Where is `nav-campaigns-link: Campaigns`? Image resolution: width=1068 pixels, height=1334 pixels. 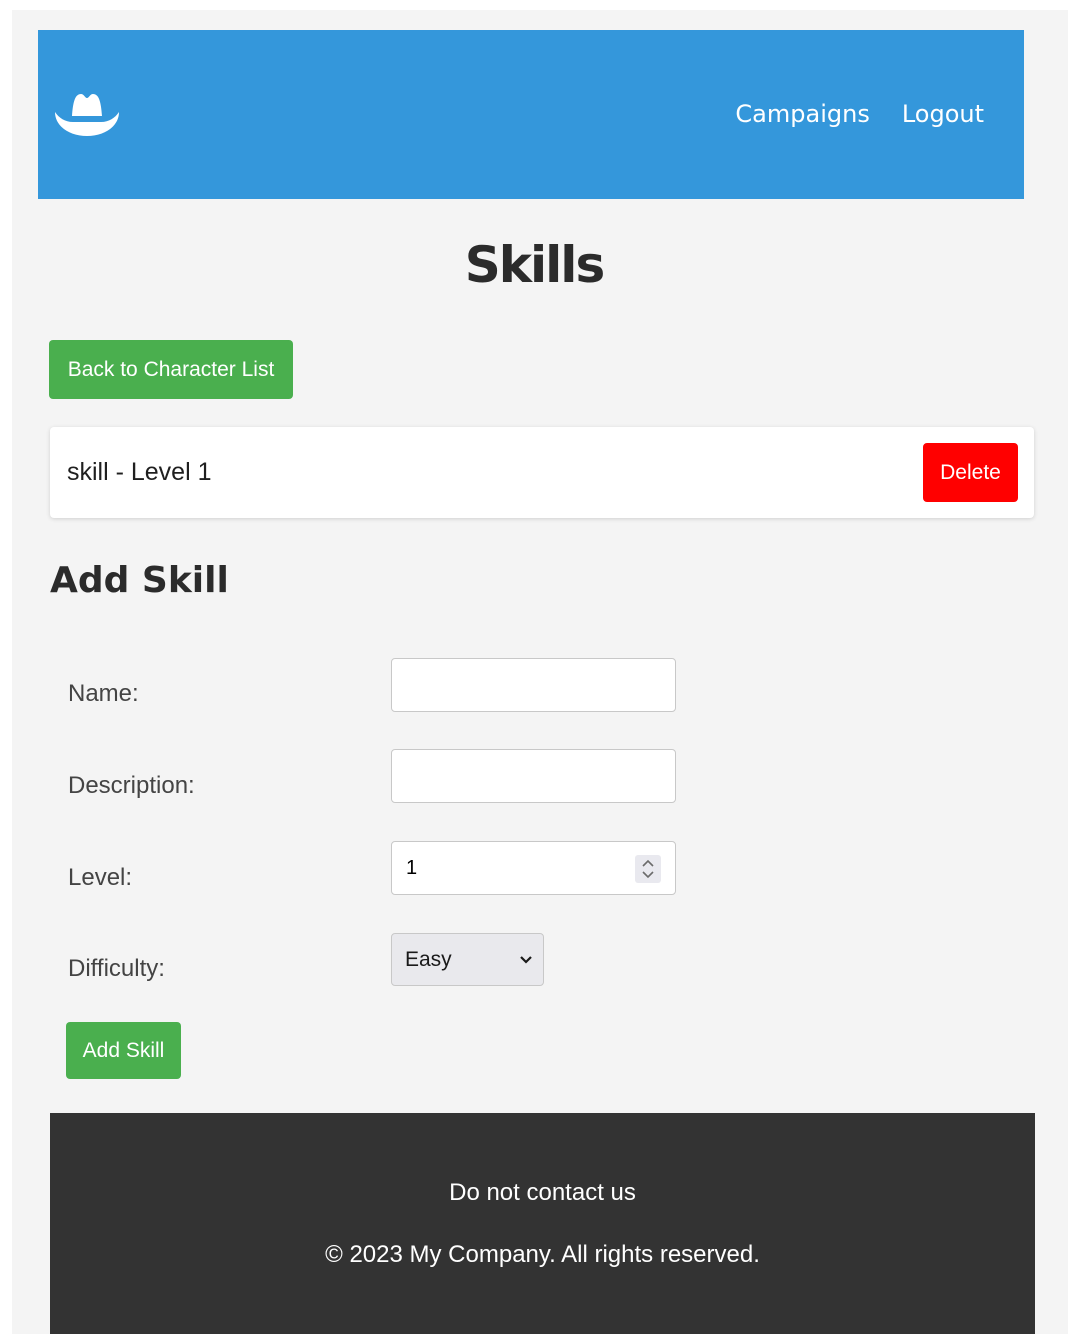
nav-campaigns-link: Campaigns is located at coordinates (802, 114).